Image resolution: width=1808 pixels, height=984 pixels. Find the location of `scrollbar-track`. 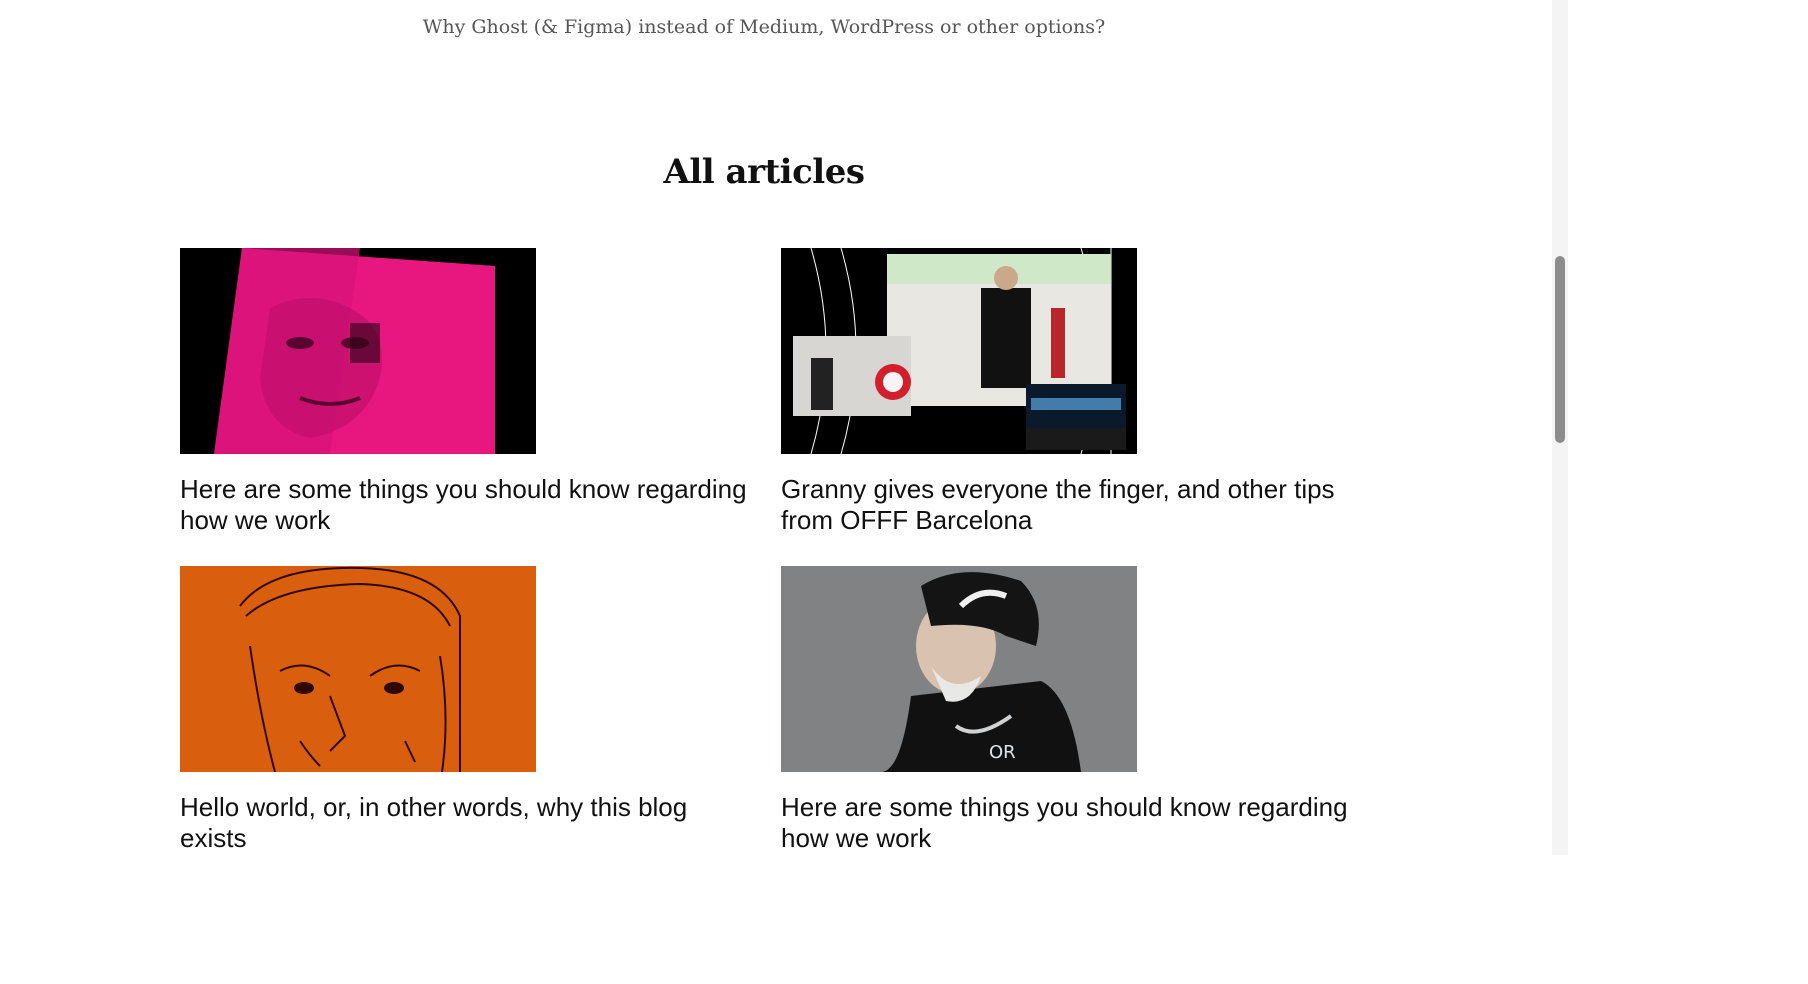

scrollbar-track is located at coordinates (1560, 427).